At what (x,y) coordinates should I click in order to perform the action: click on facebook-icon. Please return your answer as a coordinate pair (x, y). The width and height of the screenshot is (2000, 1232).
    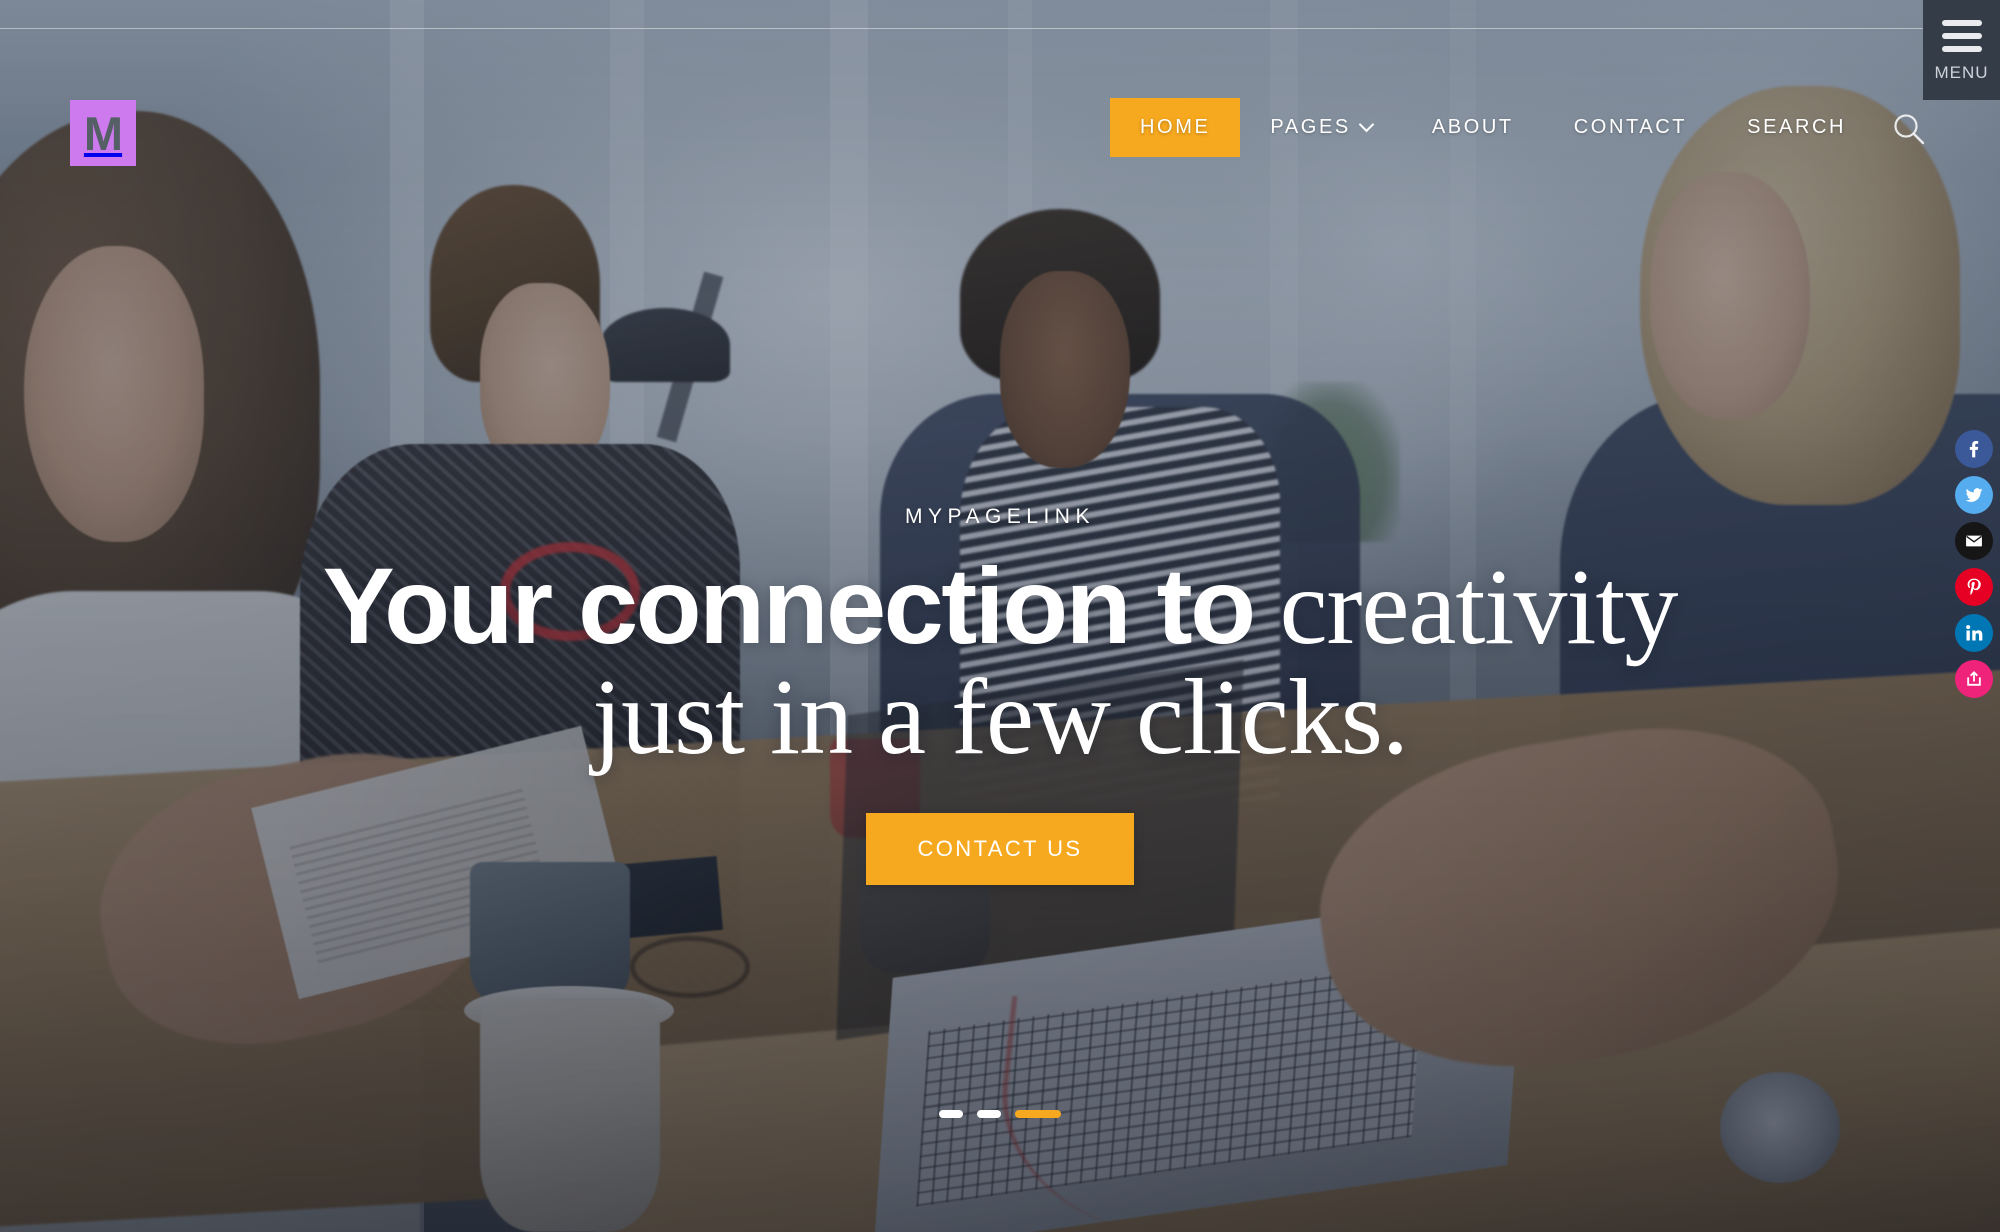
    Looking at the image, I should click on (1974, 449).